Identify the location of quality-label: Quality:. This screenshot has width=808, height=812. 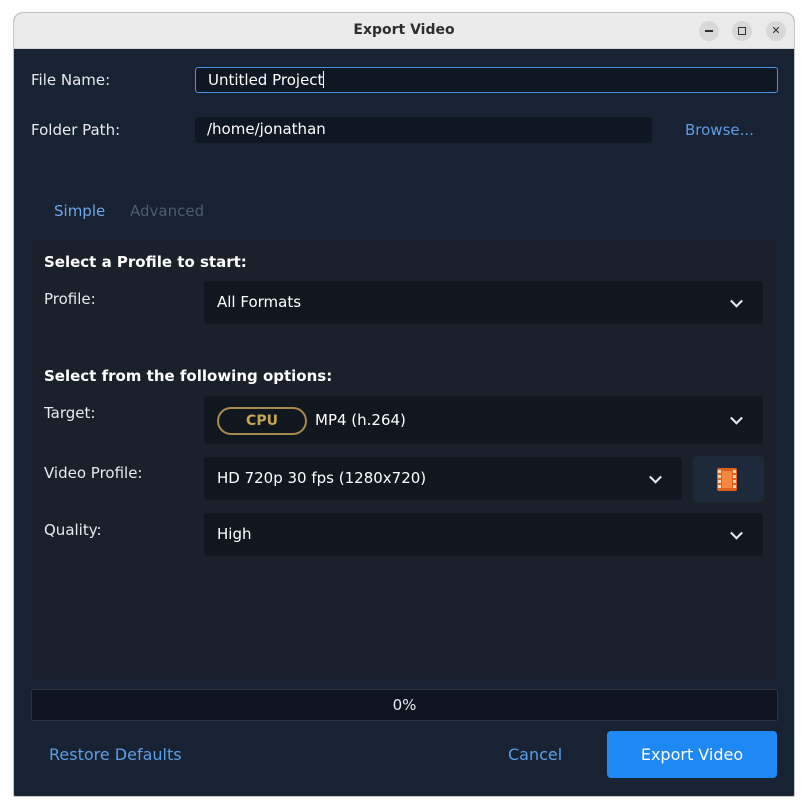
(73, 530).